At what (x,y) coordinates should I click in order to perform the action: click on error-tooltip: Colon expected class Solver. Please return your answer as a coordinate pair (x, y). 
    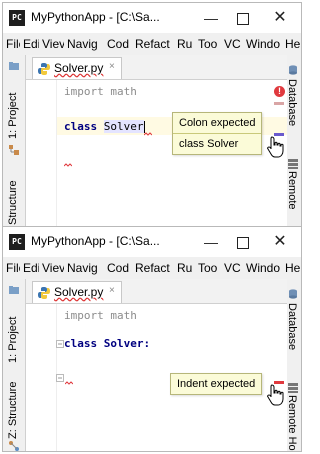
    Looking at the image, I should click on (217, 133).